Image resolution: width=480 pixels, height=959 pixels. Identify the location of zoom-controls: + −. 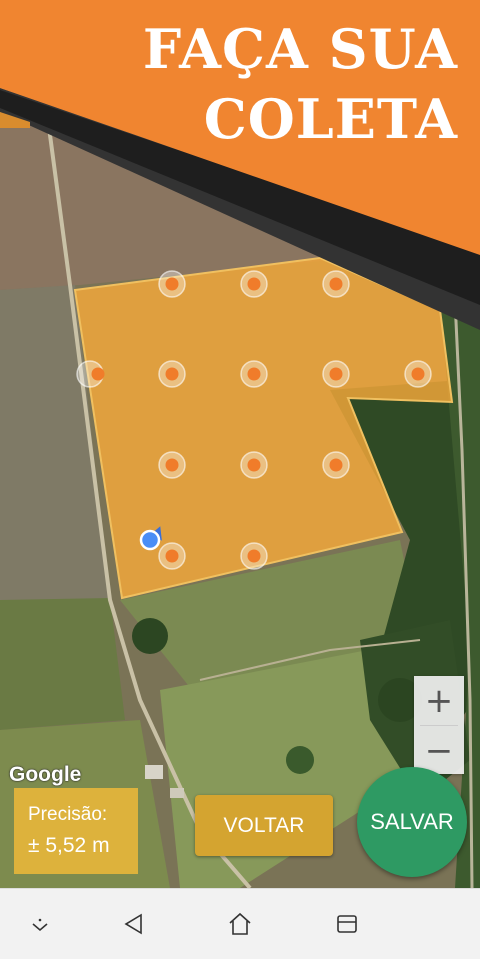
(439, 725).